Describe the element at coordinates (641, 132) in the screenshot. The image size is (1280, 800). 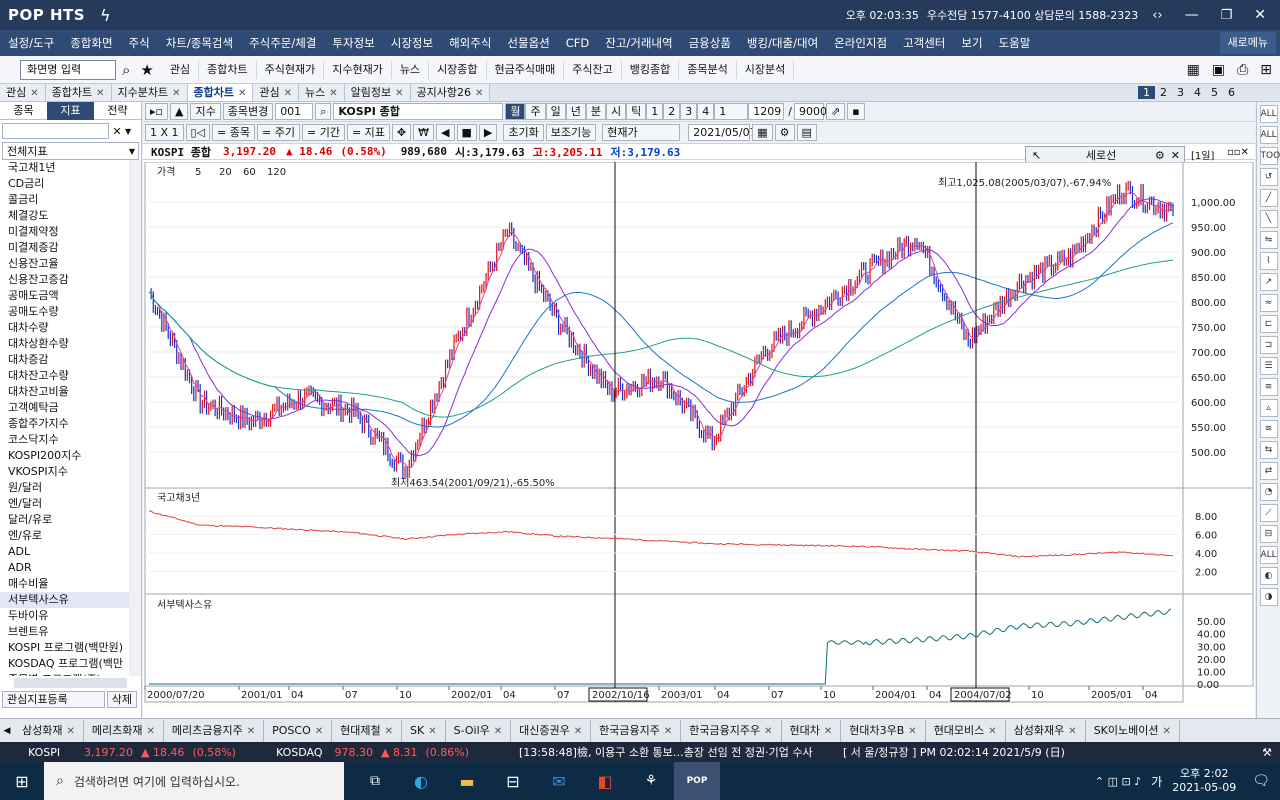
I see `price-mode-select: 현재가` at that location.